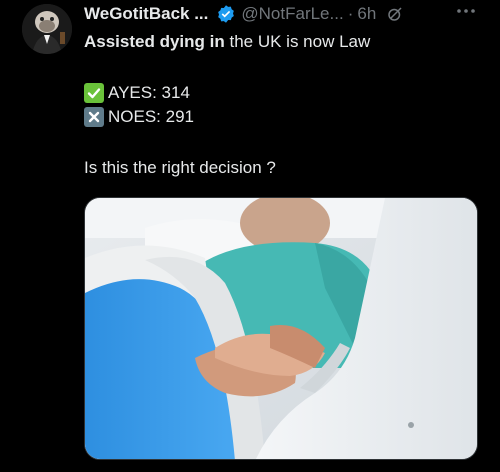 This screenshot has height=472, width=500. Describe the element at coordinates (94, 93) in the screenshot. I see `check-mark-emoji` at that location.